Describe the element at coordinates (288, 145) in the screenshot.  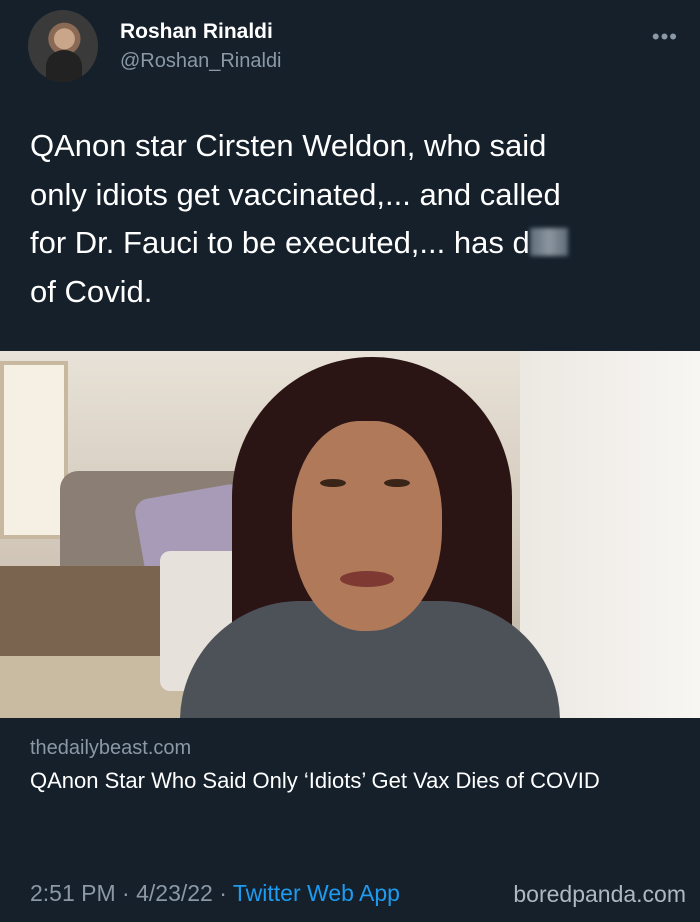
I see `tweet-text-line: QAnon star Cirsten Weldon, who said` at that location.